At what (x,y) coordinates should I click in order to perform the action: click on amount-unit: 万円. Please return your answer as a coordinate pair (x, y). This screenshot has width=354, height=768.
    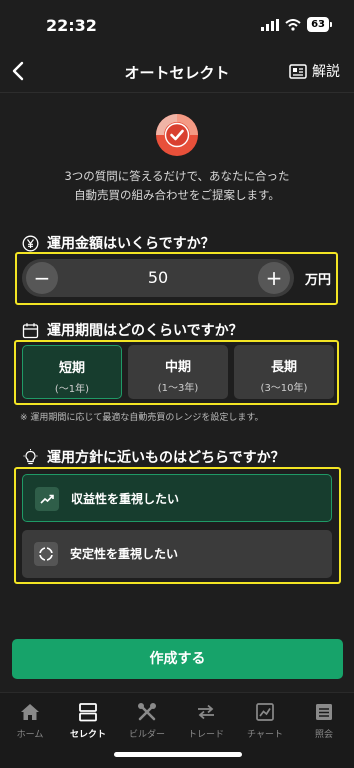
    Looking at the image, I should click on (318, 280).